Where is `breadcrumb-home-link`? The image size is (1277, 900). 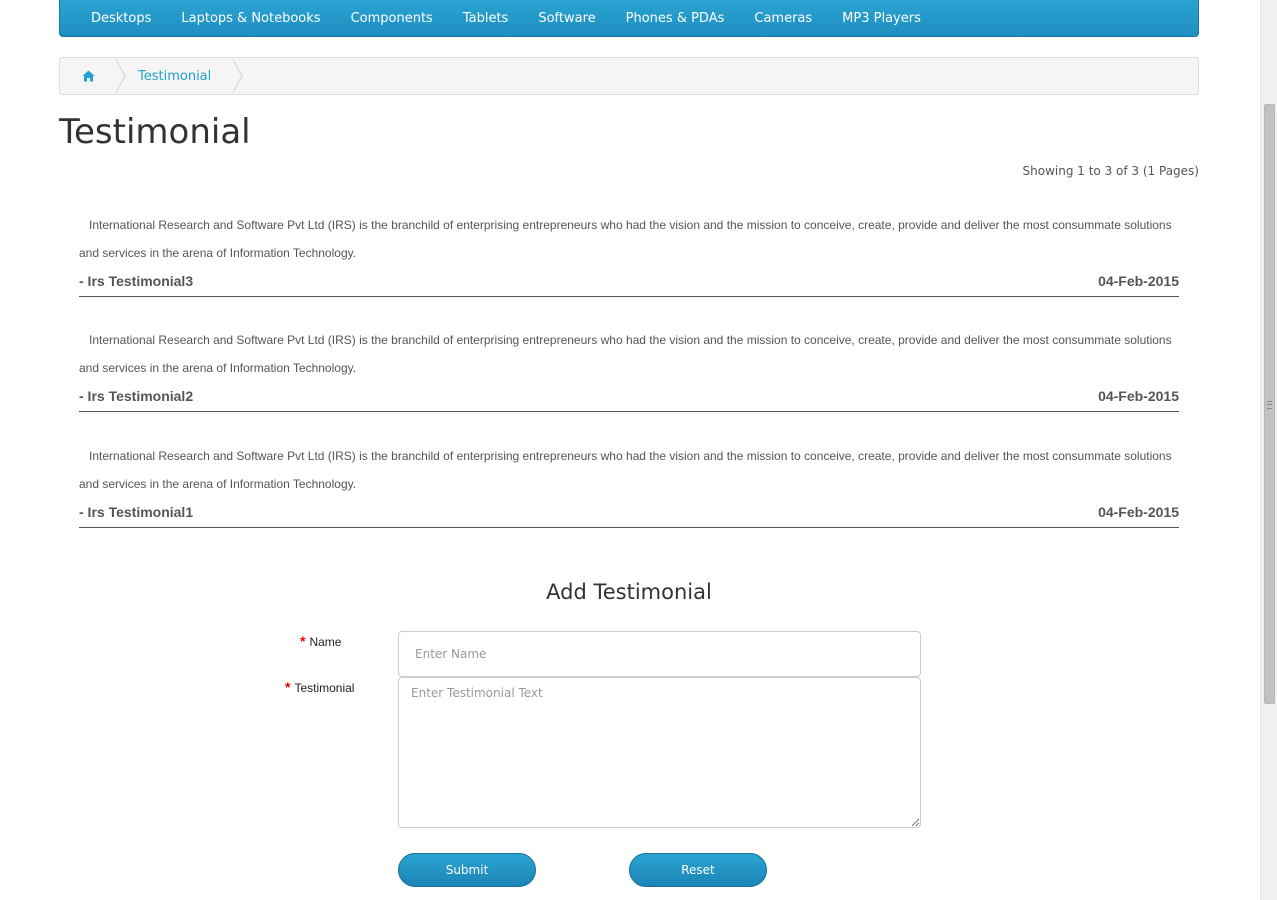 breadcrumb-home-link is located at coordinates (93, 76).